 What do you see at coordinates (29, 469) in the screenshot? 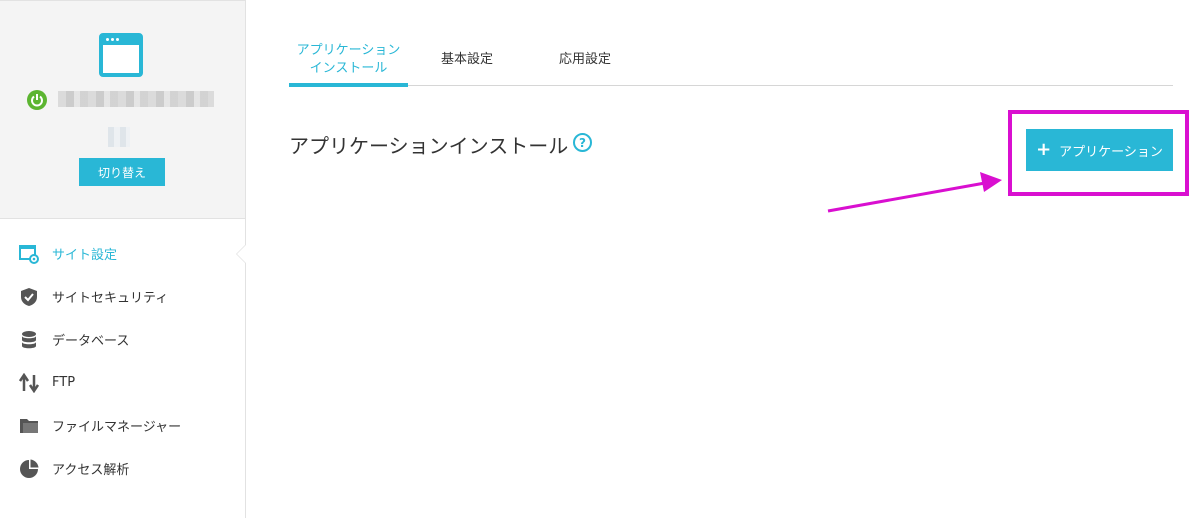
I see `pie-chart-icon` at bounding box center [29, 469].